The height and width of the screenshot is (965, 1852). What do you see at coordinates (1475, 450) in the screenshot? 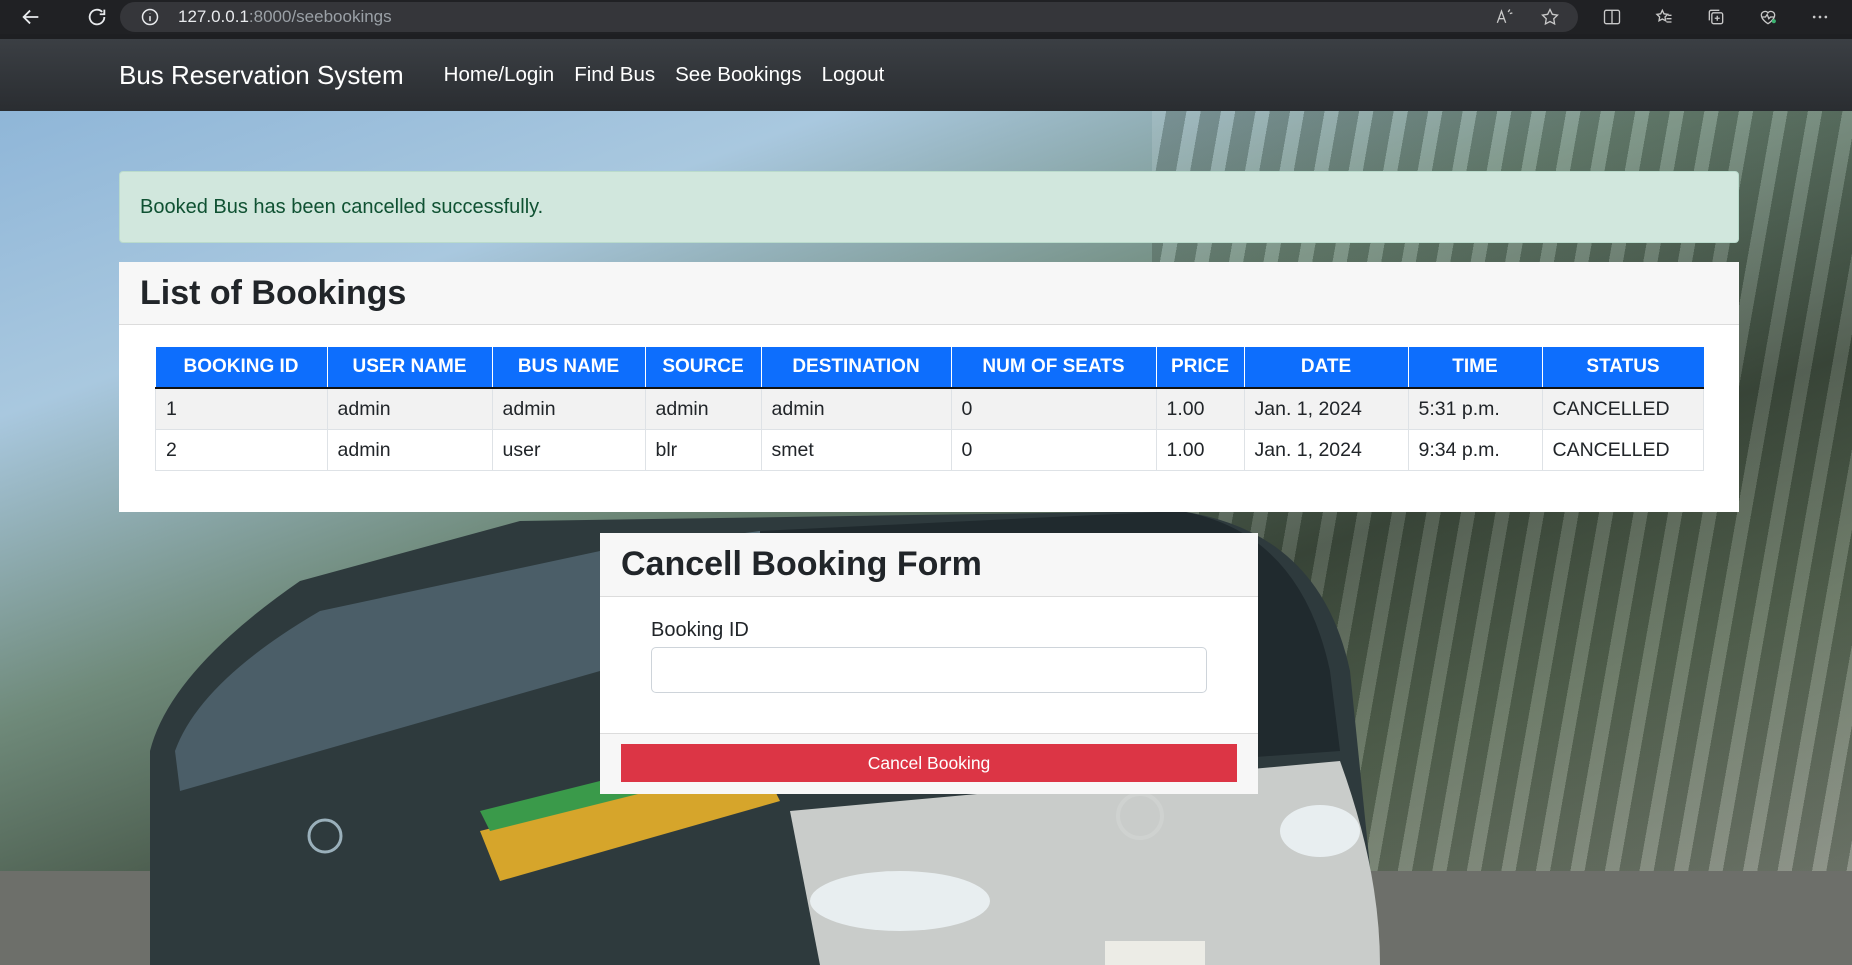
I see `cell-time: 9:34 p.m.` at bounding box center [1475, 450].